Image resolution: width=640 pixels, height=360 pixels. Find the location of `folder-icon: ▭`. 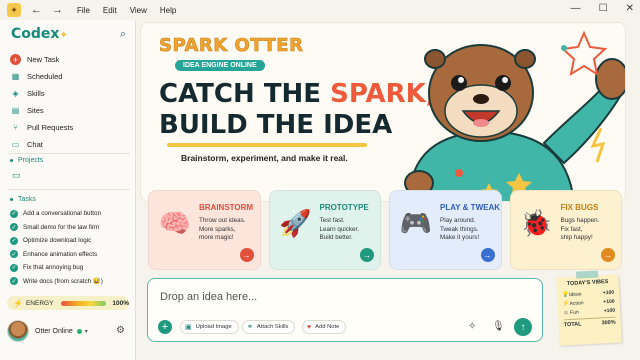

folder-icon: ▭ is located at coordinates (16, 175).